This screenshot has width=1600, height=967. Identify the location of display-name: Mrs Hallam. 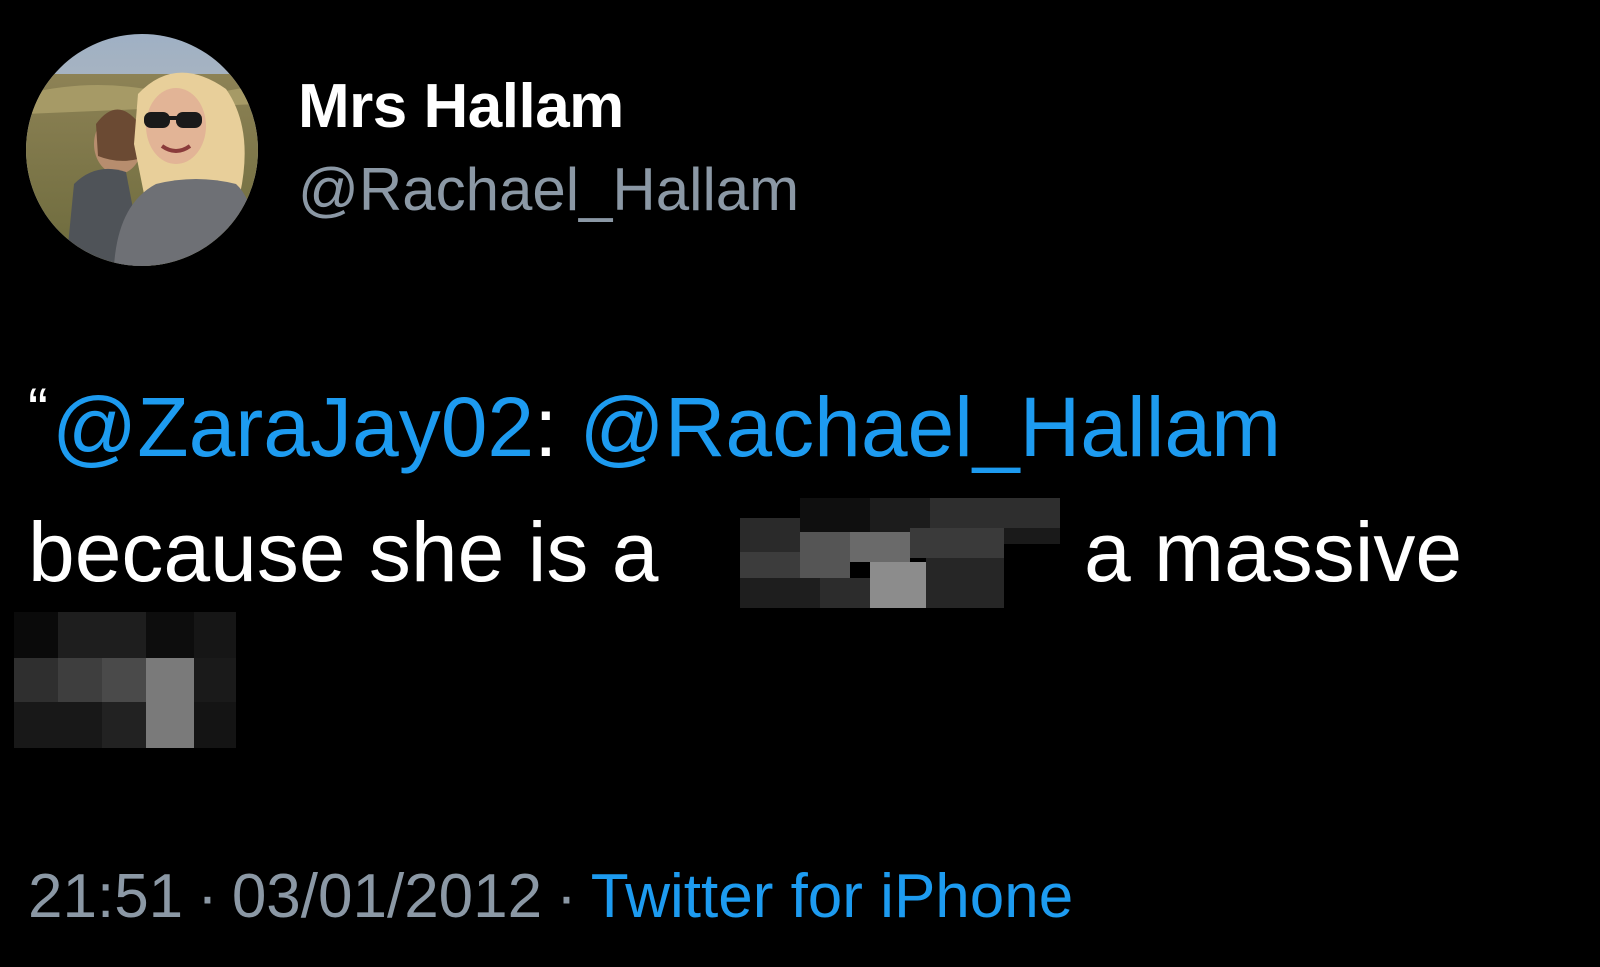
(461, 107).